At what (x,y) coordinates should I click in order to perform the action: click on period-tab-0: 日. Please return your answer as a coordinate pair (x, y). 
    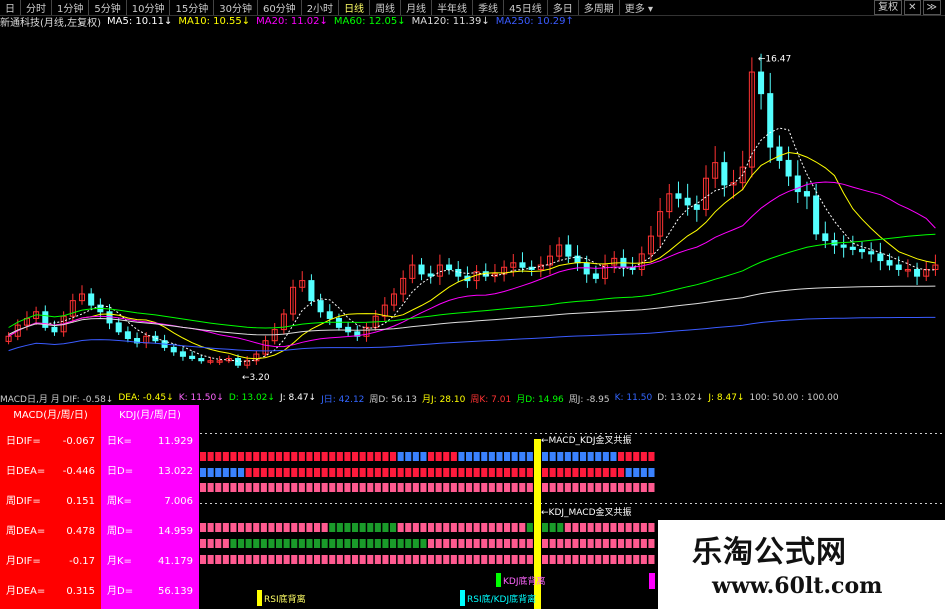
    Looking at the image, I should click on (10, 7).